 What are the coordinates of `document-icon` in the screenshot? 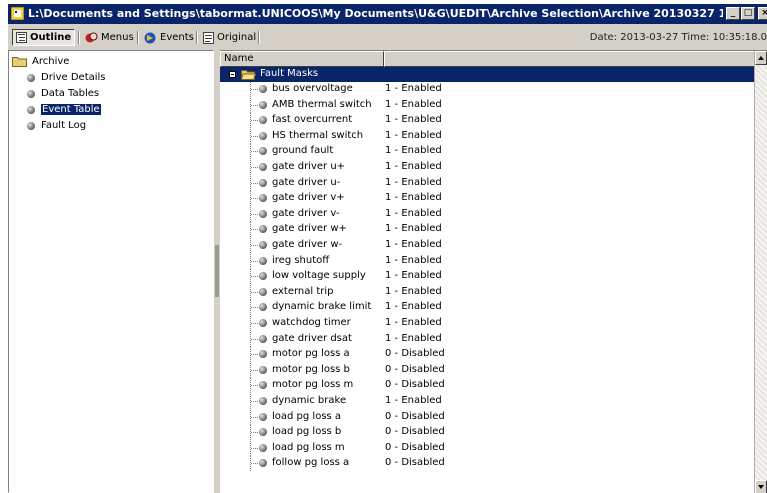 It's located at (208, 37).